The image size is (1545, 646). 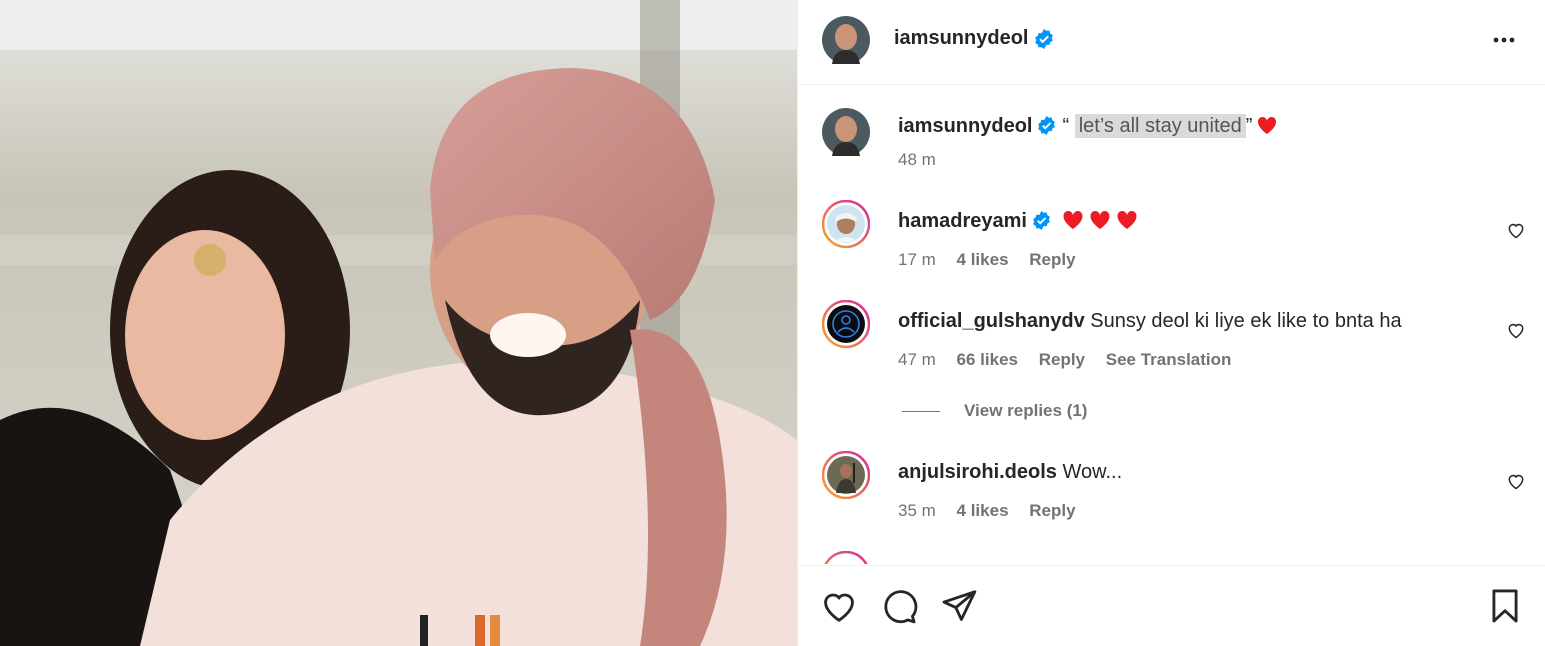 What do you see at coordinates (917, 159) in the screenshot?
I see `caption-time: 48 m` at bounding box center [917, 159].